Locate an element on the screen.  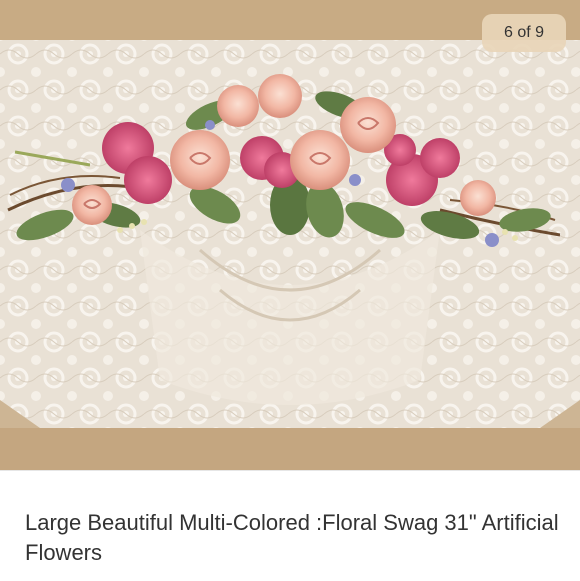
image-counter-badge: 6 of 9 is located at coordinates (524, 33).